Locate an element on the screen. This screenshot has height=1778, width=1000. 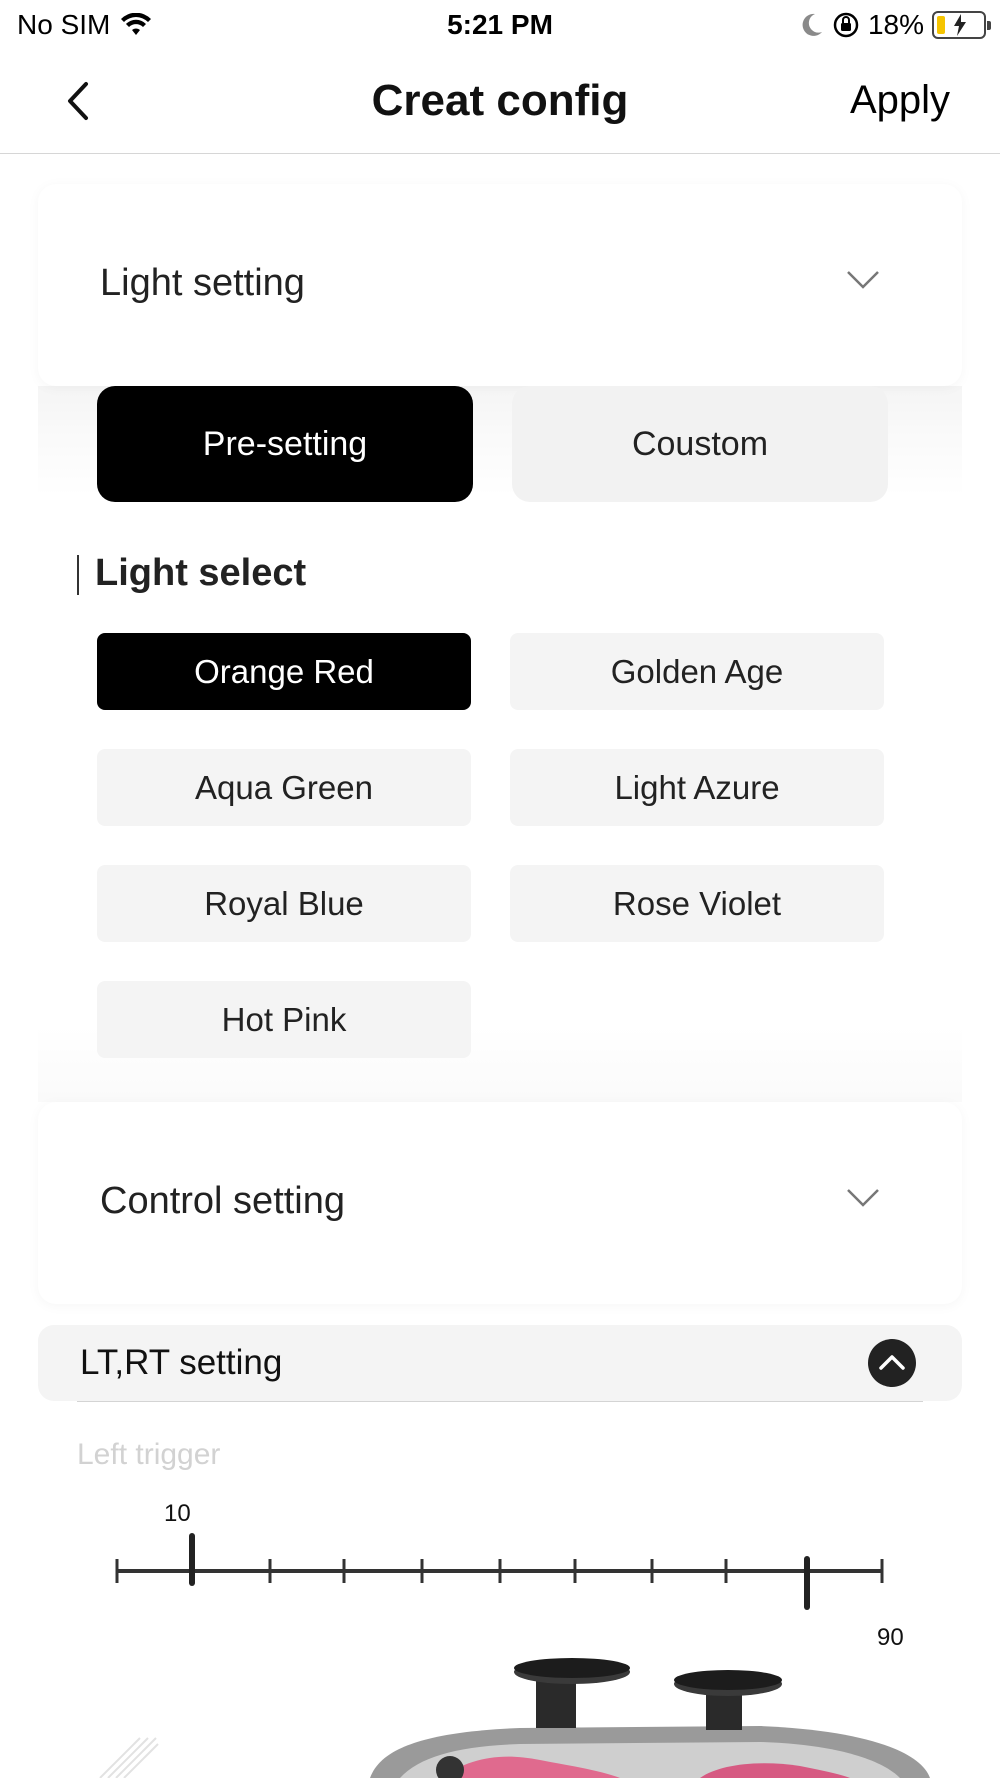
custom-button: Coustom is located at coordinates (700, 444).